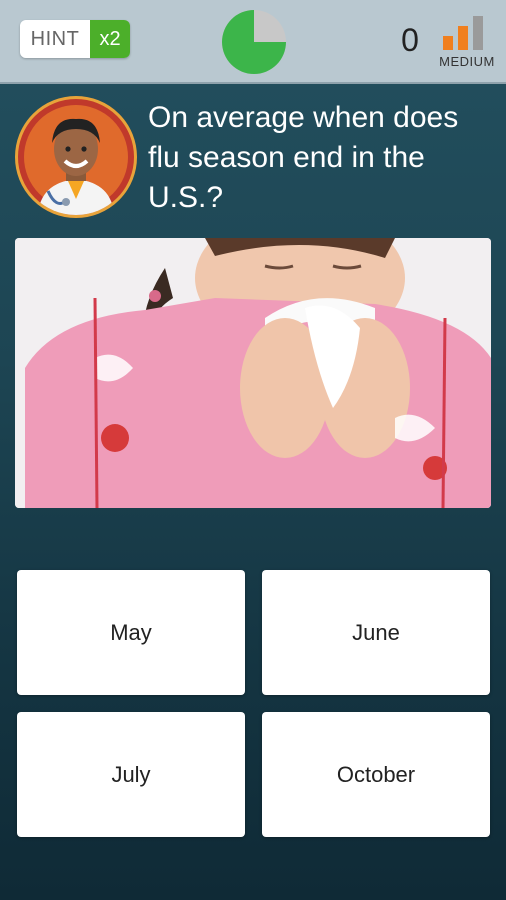 Image resolution: width=506 pixels, height=900 pixels. What do you see at coordinates (376, 774) in the screenshot?
I see `answer-option-4: October` at bounding box center [376, 774].